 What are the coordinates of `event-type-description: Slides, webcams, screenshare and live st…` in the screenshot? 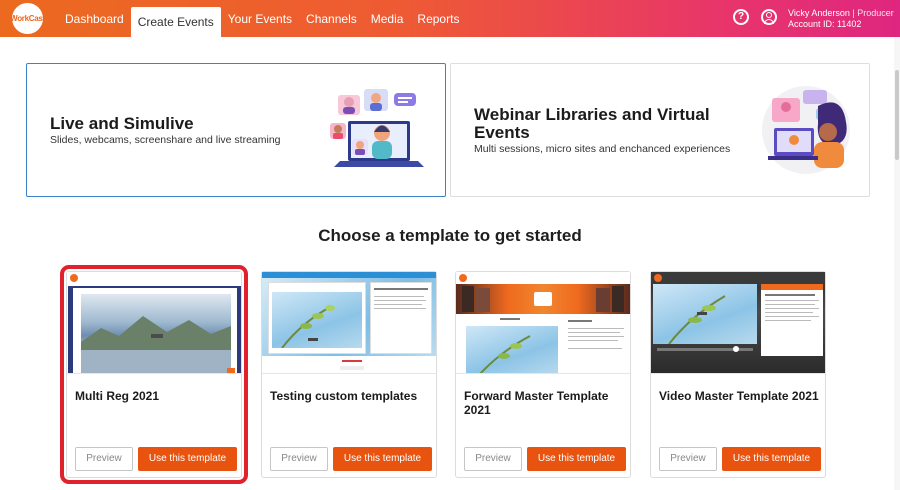 It's located at (165, 140).